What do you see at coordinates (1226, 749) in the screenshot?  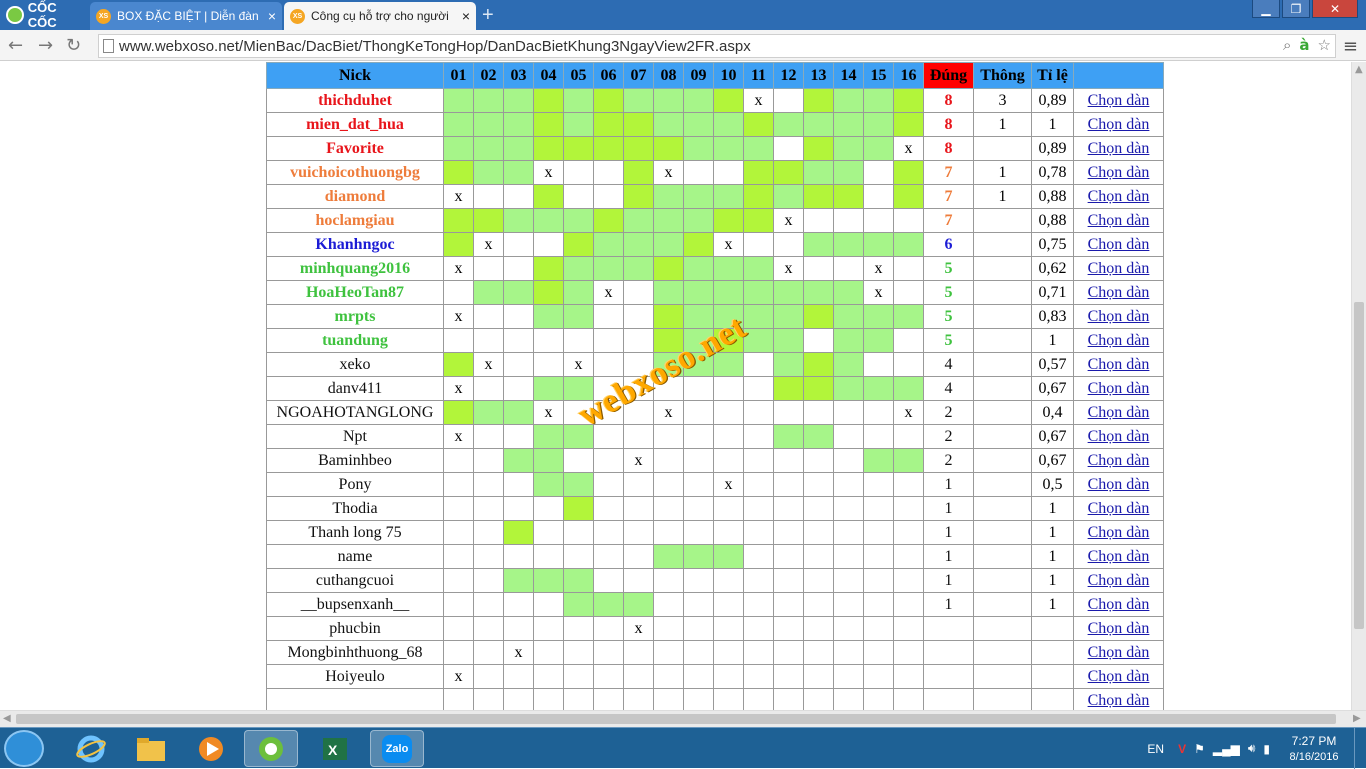 I see `network-signal-icon: ▂▄▆` at bounding box center [1226, 749].